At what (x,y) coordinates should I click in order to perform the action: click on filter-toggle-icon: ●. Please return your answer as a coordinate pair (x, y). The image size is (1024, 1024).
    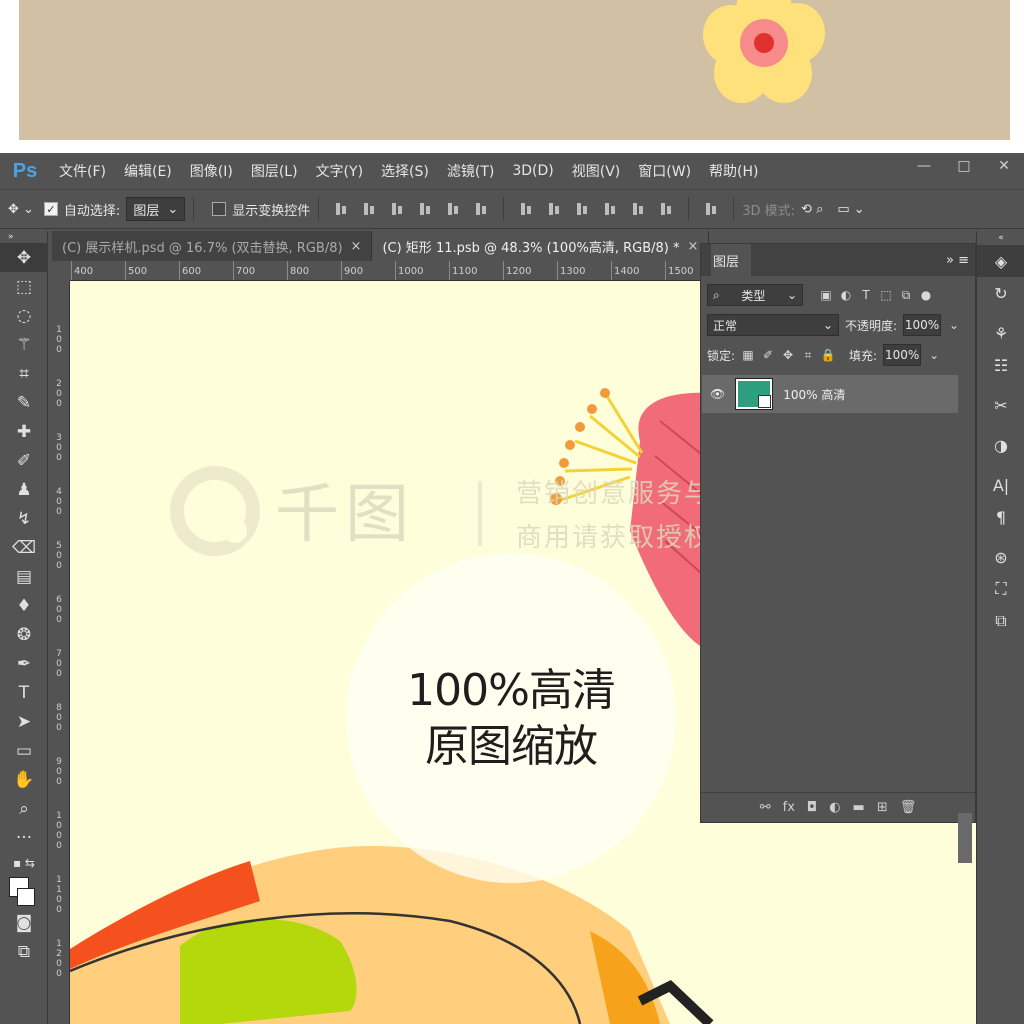
    Looking at the image, I should click on (926, 295).